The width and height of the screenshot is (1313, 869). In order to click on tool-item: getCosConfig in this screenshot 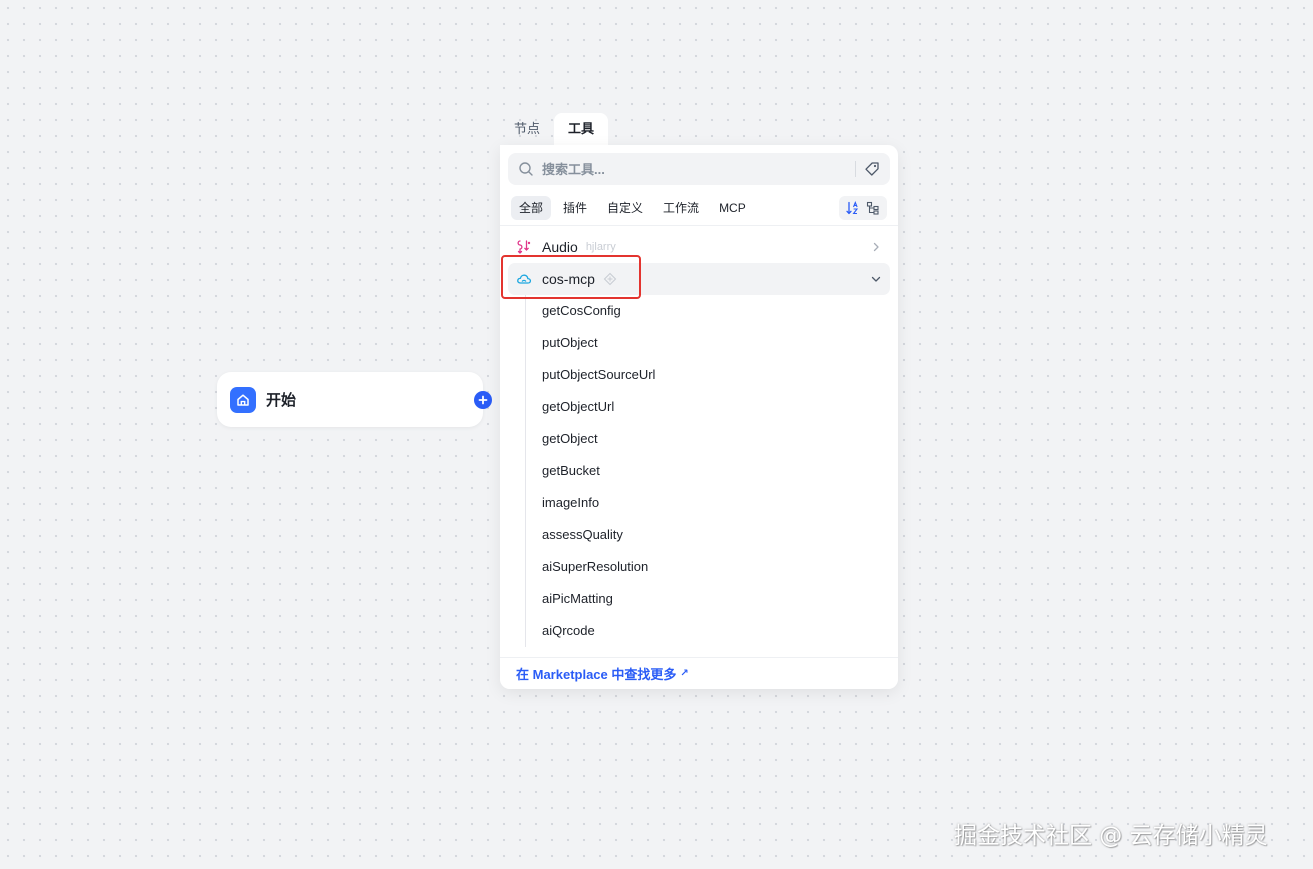, I will do `click(712, 311)`.